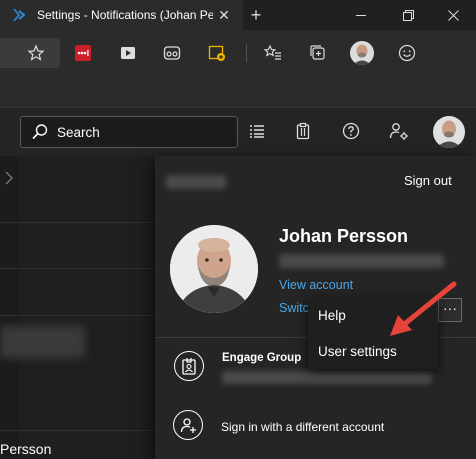 Image resolution: width=476 pixels, height=459 pixels. What do you see at coordinates (362, 53) in the screenshot?
I see `profile-avatar` at bounding box center [362, 53].